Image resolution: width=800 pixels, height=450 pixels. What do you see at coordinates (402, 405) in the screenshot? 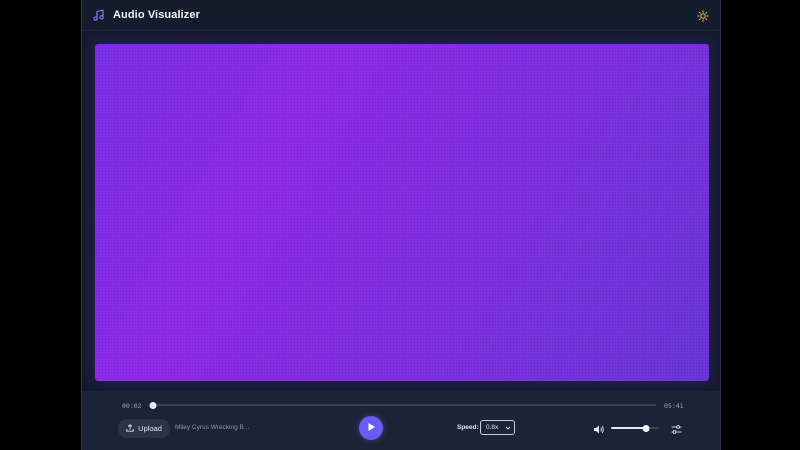
I see `progress-bar` at bounding box center [402, 405].